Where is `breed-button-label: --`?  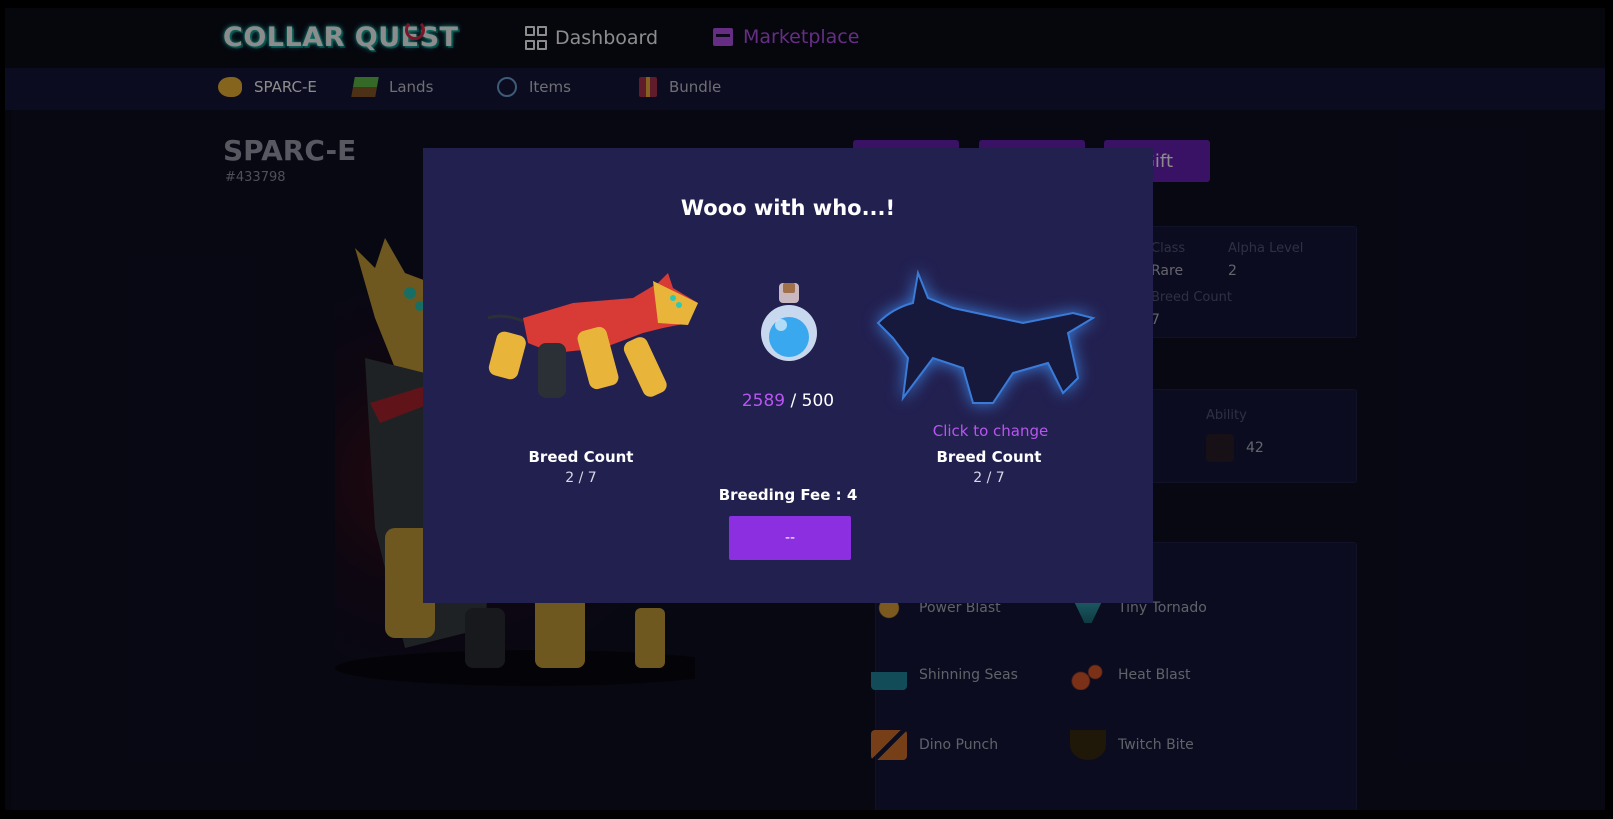
breed-button-label: -- is located at coordinates (790, 538).